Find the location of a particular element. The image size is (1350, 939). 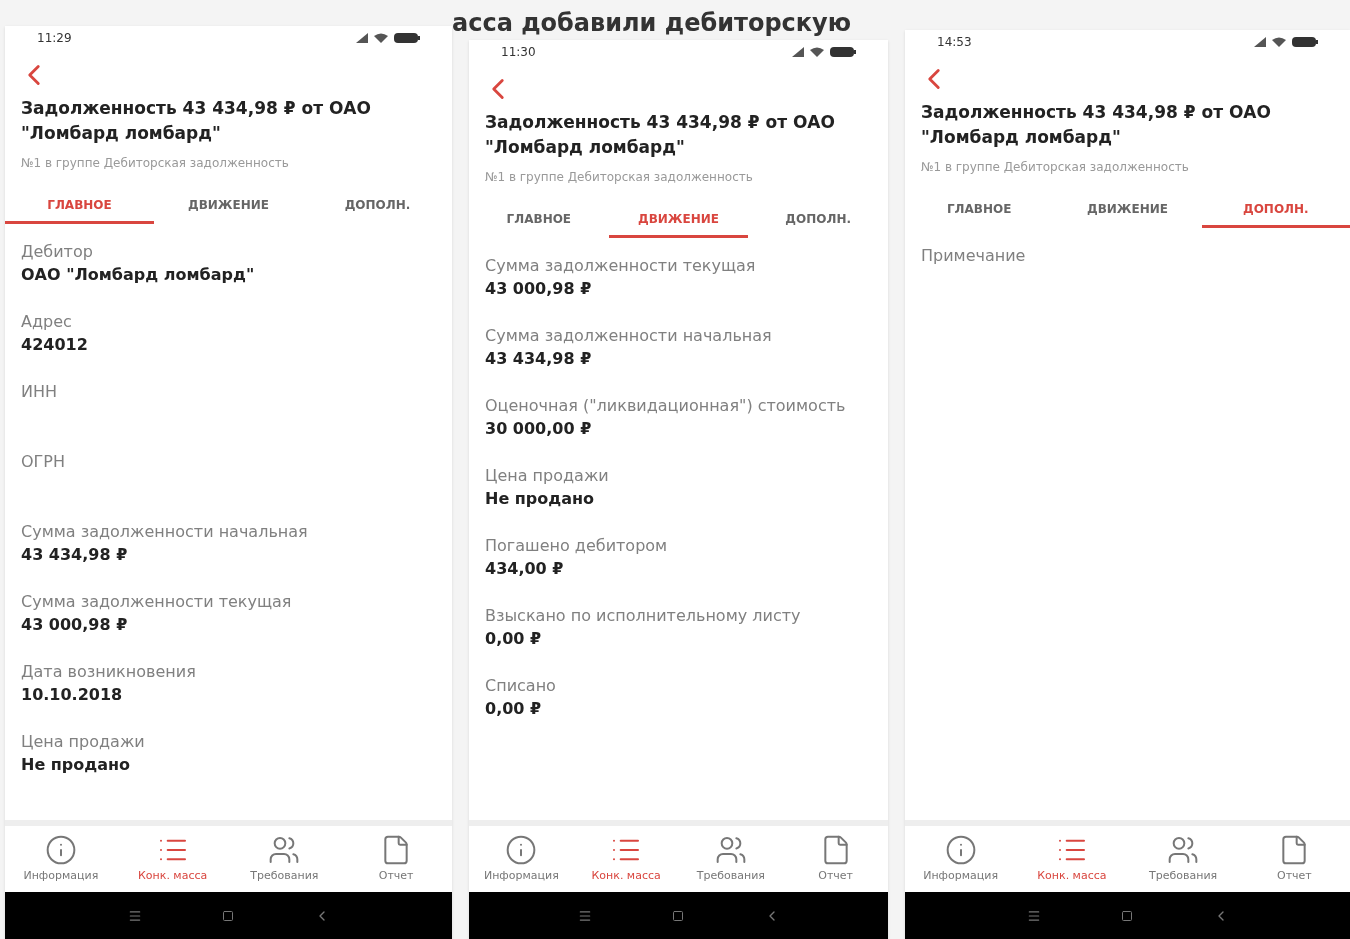

field-label: Списано is located at coordinates (521, 686).